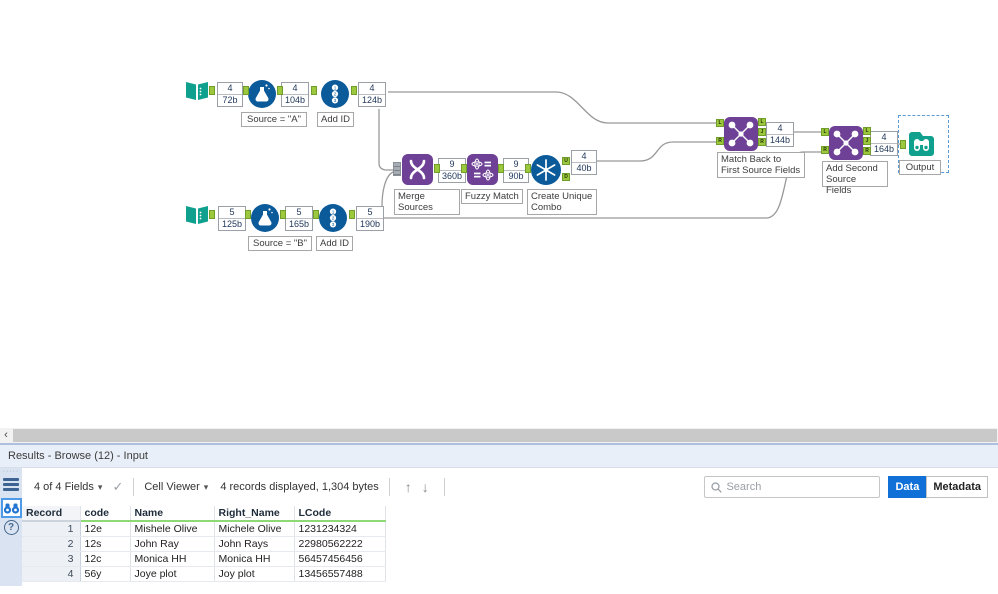  What do you see at coordinates (6, 435) in the screenshot?
I see `scroll-left-icon: ‹` at bounding box center [6, 435].